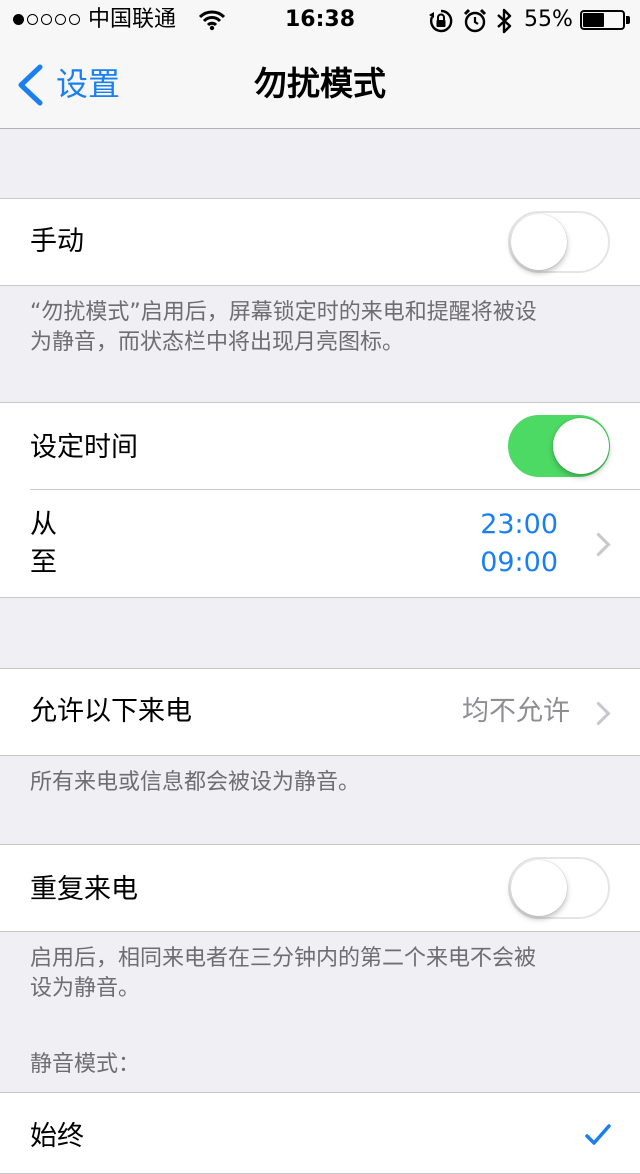 This screenshot has height=1174, width=640. I want to click on repeated-calls-footer-line-2: 设为静音。, so click(85, 988).